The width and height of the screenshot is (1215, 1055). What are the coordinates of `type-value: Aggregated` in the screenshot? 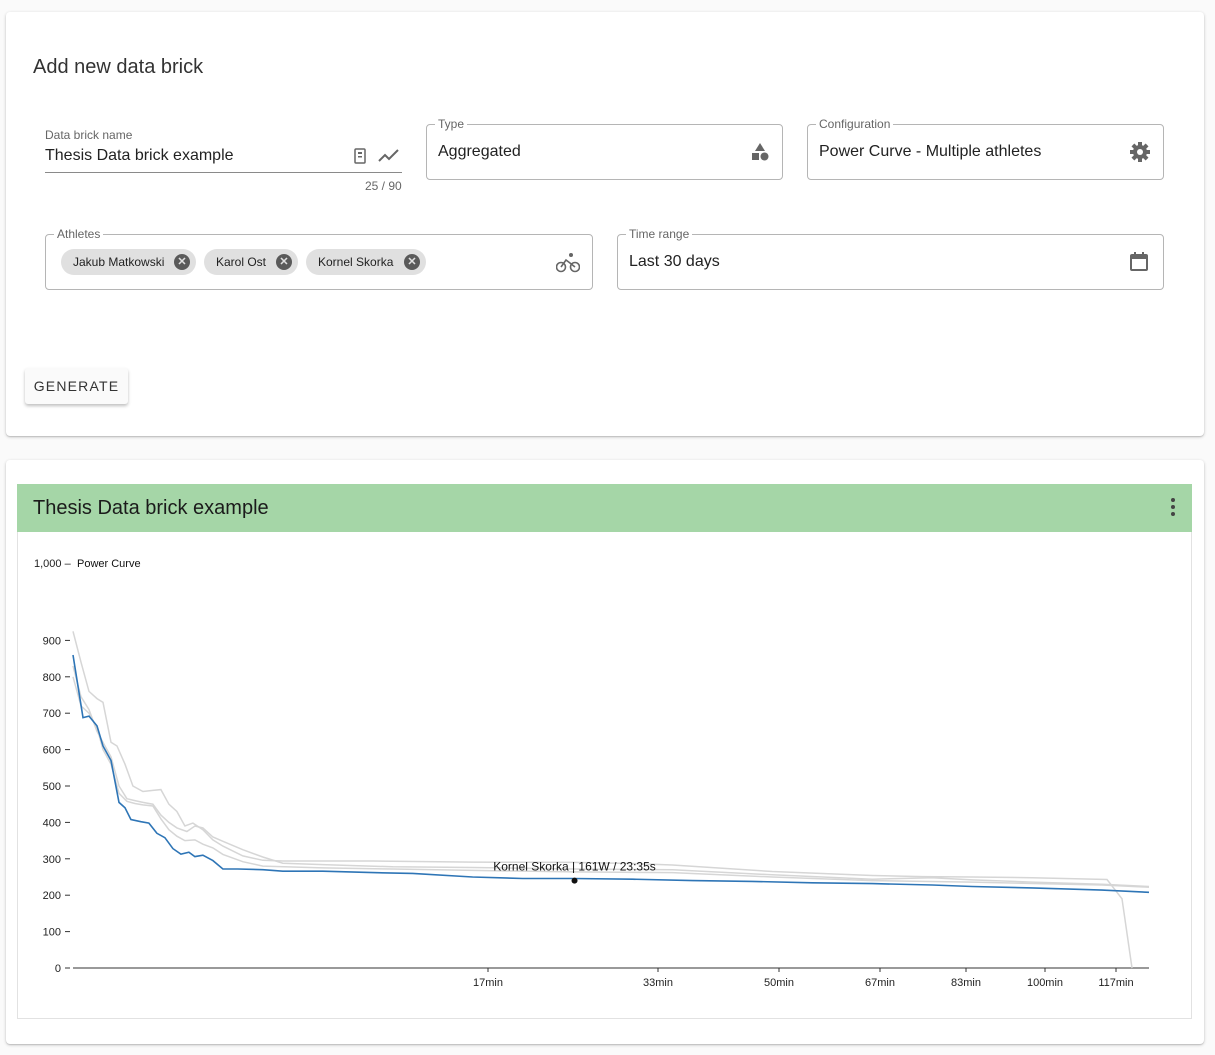 It's located at (479, 151).